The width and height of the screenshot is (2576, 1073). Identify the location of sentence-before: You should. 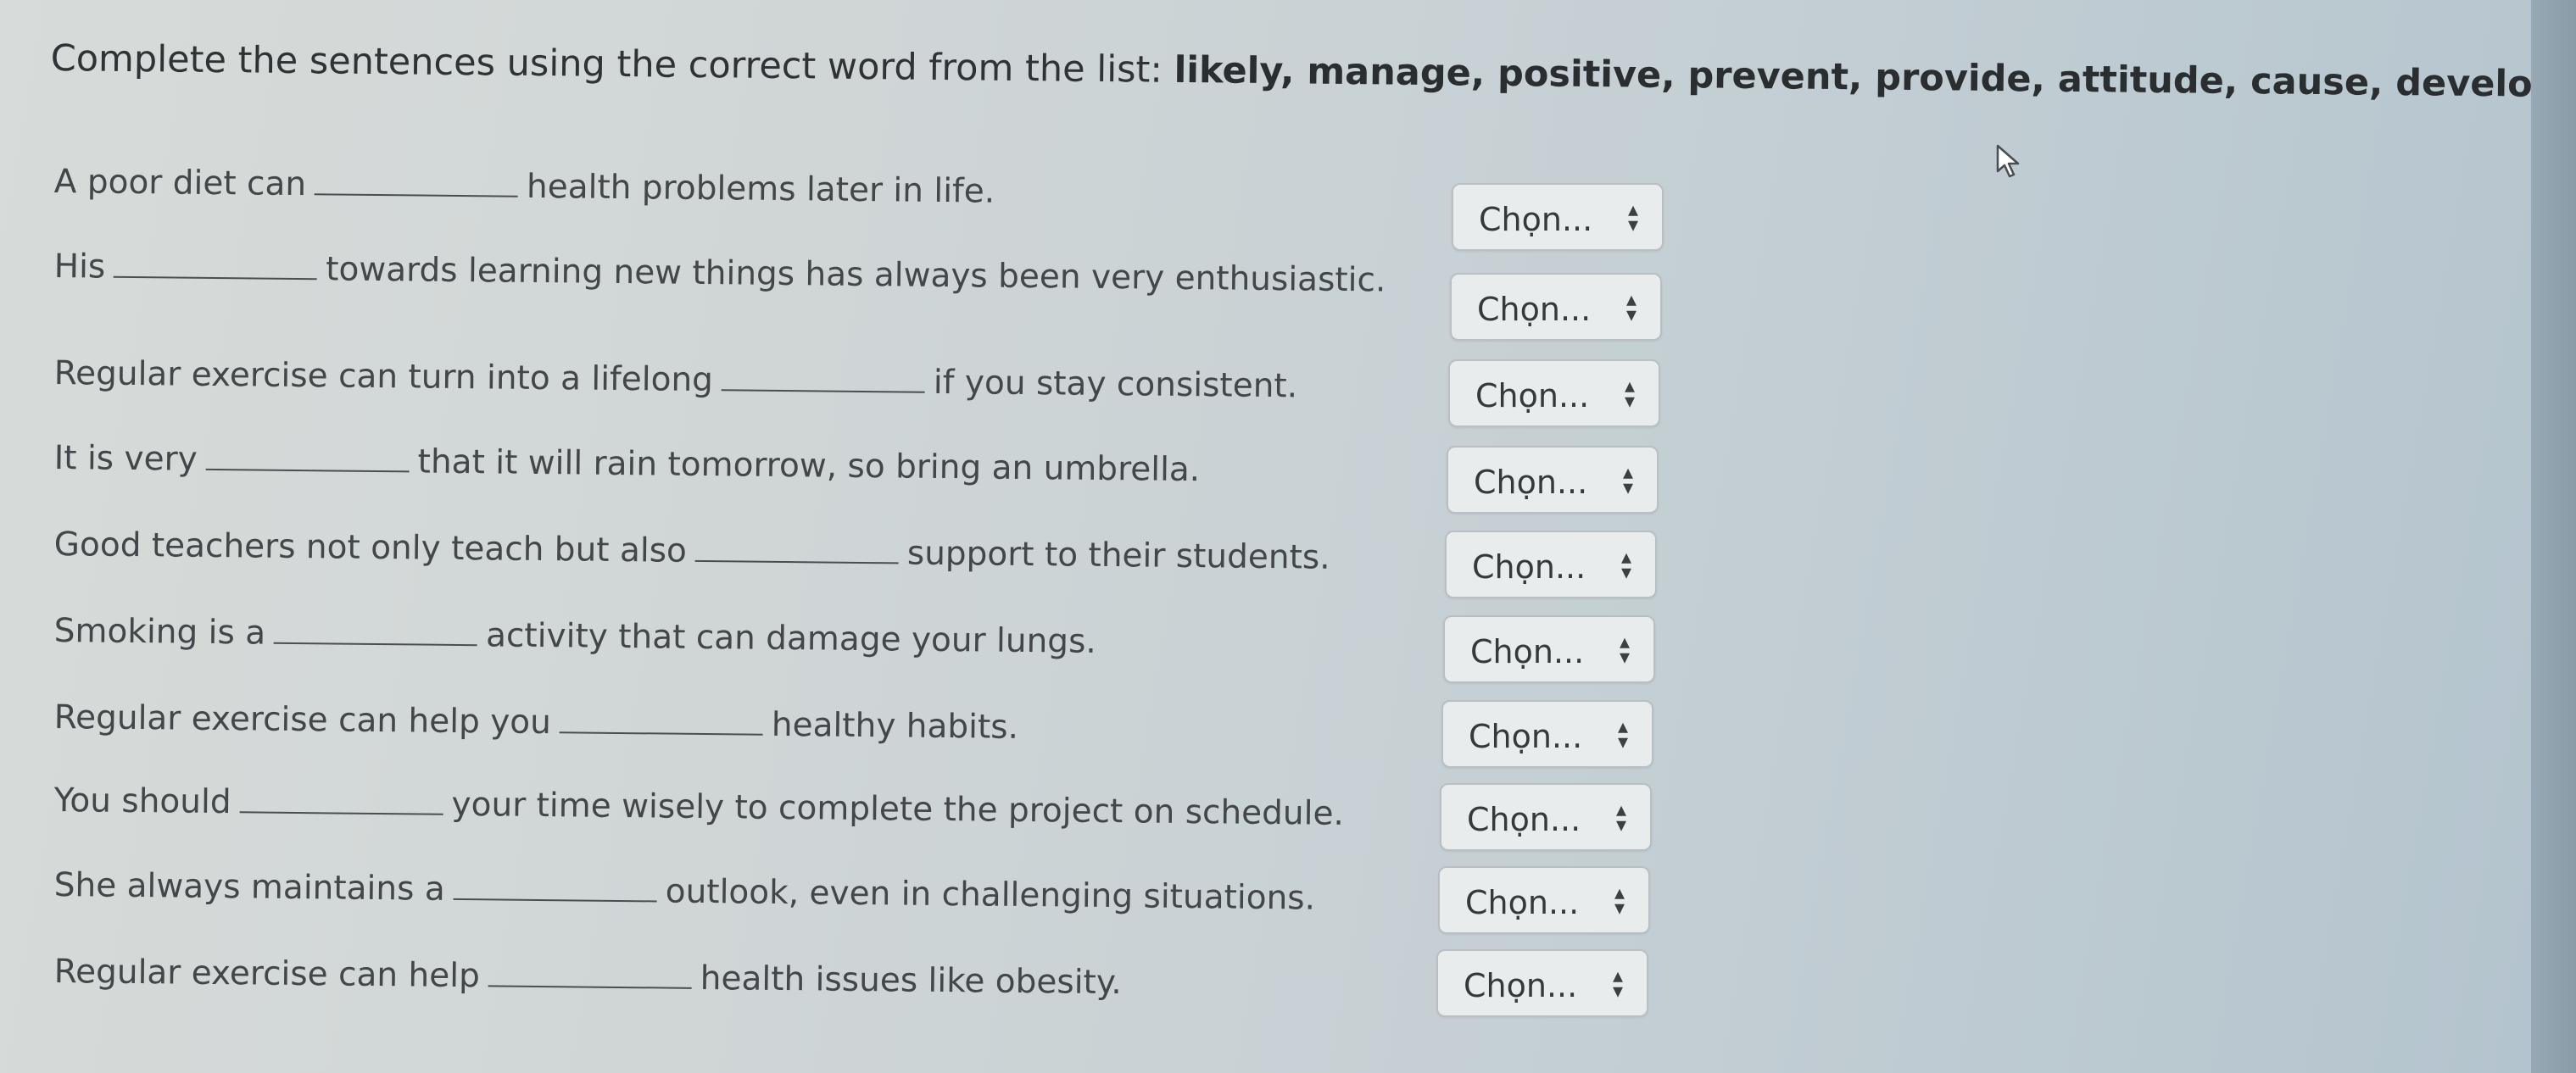
(142, 801).